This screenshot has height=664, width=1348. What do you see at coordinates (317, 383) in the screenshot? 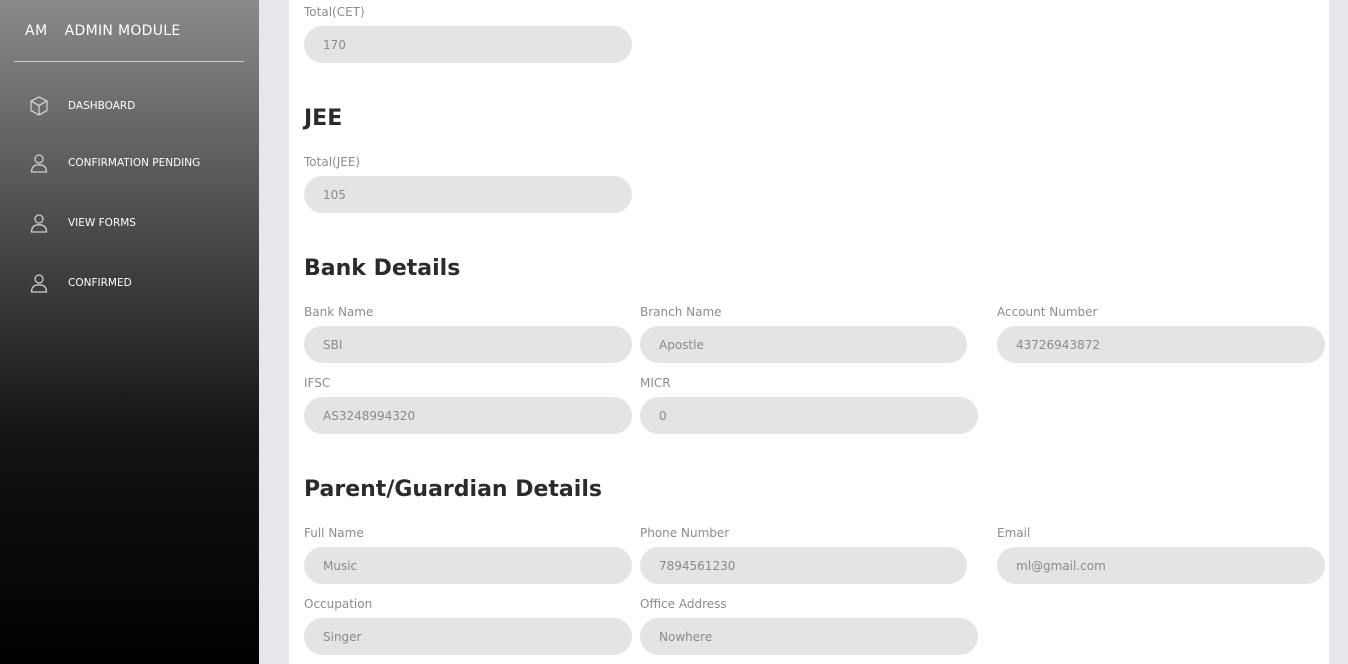
I see `ifsc-label: IFSC` at bounding box center [317, 383].